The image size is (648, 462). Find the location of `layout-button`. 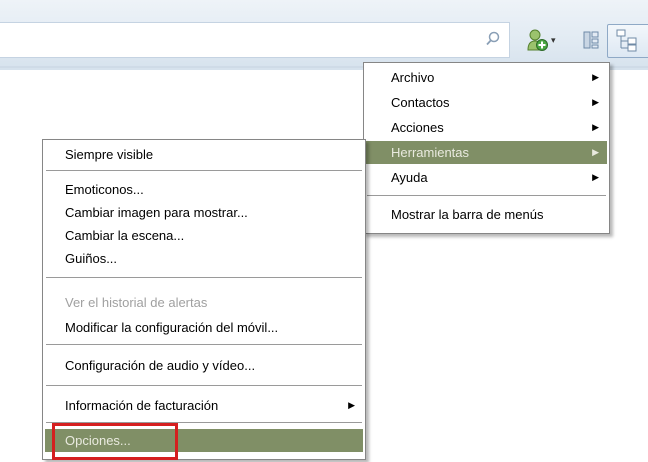

layout-button is located at coordinates (591, 40).